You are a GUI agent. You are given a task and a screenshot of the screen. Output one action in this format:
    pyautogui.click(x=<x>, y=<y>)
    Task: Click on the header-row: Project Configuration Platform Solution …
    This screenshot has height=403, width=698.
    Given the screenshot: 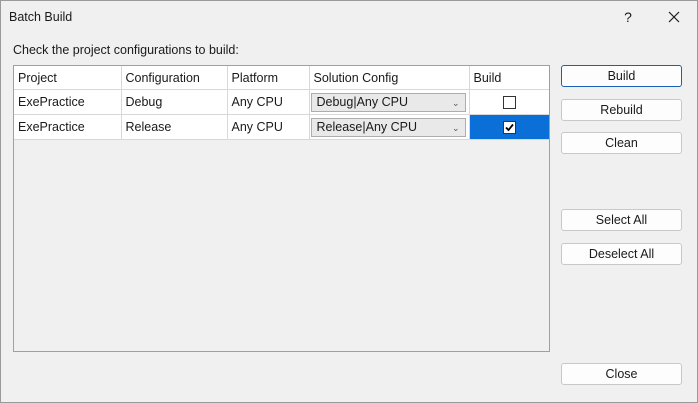 What is the action you would take?
    pyautogui.click(x=281, y=78)
    